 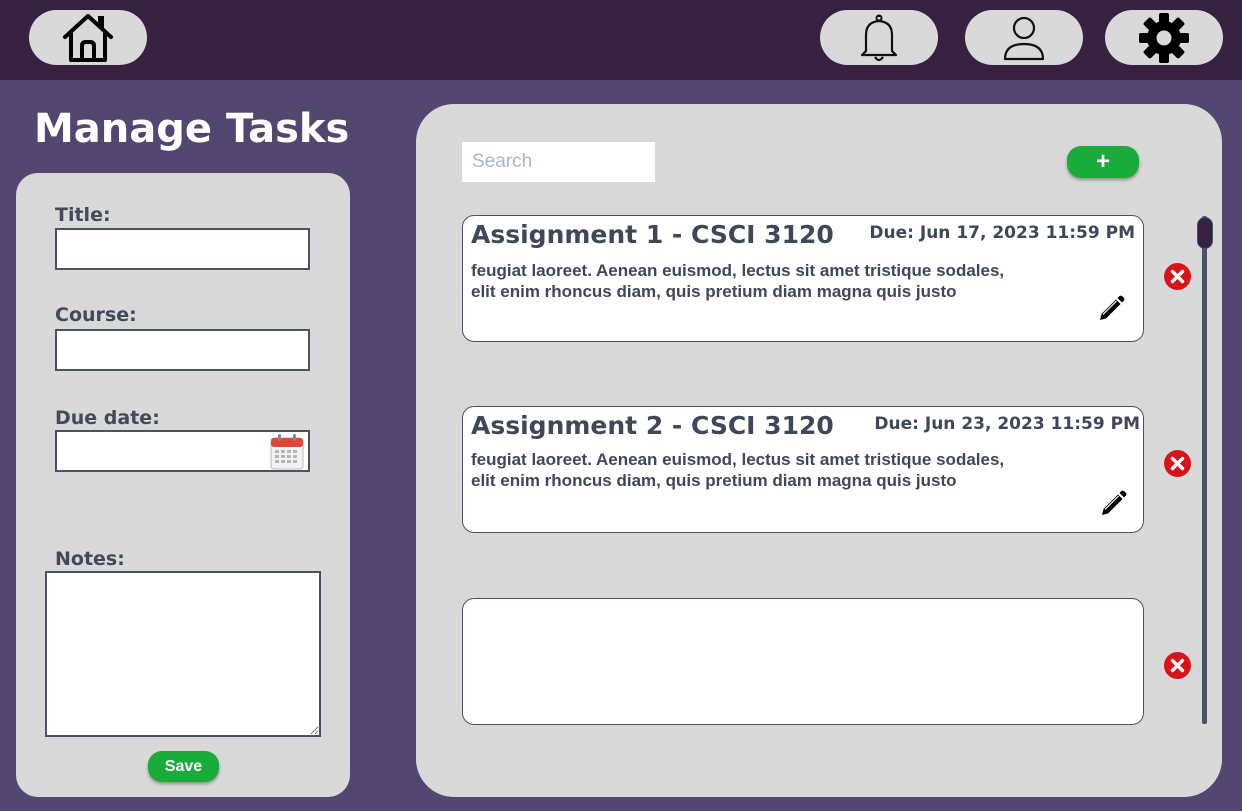 What do you see at coordinates (652, 425) in the screenshot?
I see `task-title: Assignment 2 - CSCI 3120` at bounding box center [652, 425].